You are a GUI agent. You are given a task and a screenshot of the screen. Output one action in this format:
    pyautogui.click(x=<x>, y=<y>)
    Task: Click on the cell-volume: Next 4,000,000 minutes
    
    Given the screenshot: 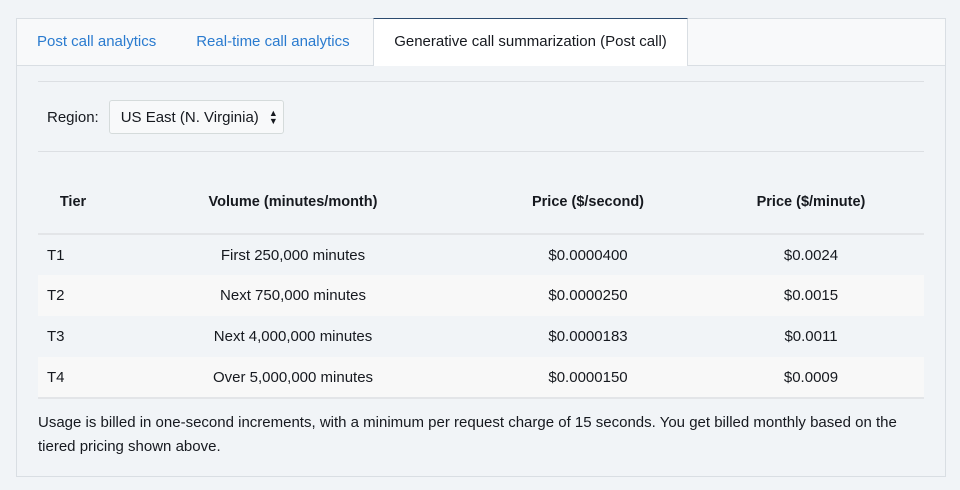 What is the action you would take?
    pyautogui.click(x=293, y=336)
    